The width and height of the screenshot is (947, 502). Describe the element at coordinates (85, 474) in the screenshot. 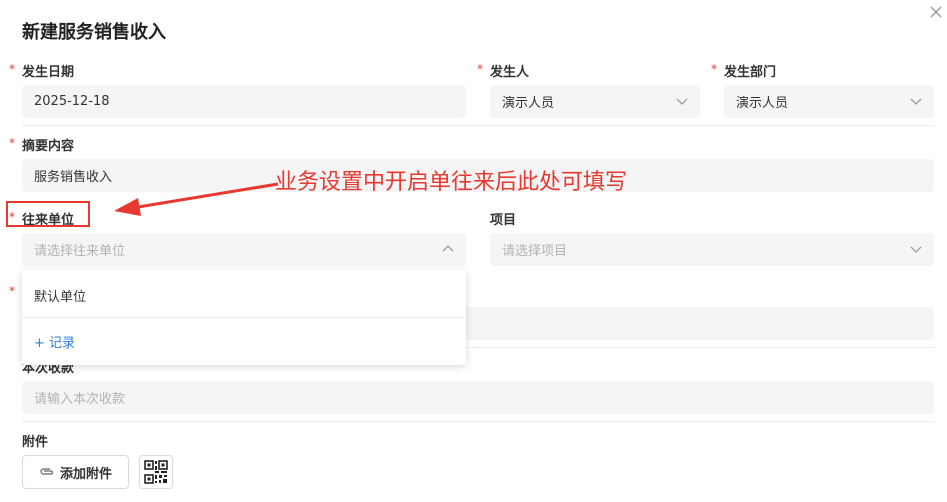

I see `add-attachment-label: 添加附件` at that location.